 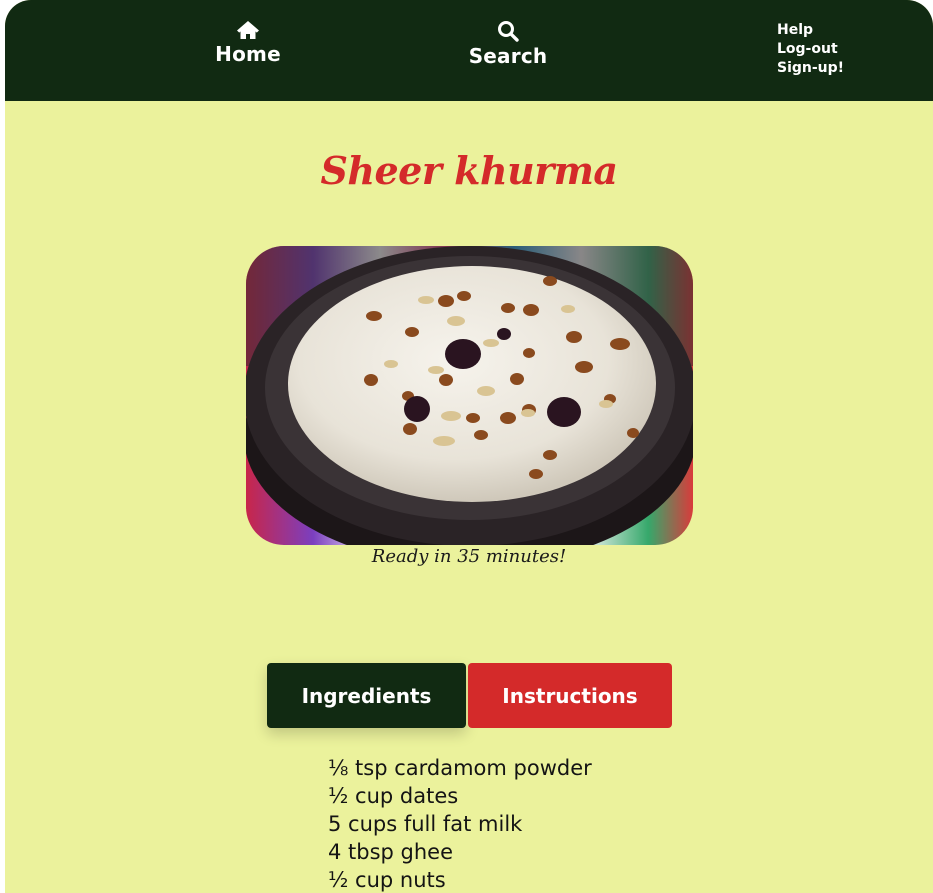 I want to click on tab-instructions-label: Instructions, so click(x=570, y=695).